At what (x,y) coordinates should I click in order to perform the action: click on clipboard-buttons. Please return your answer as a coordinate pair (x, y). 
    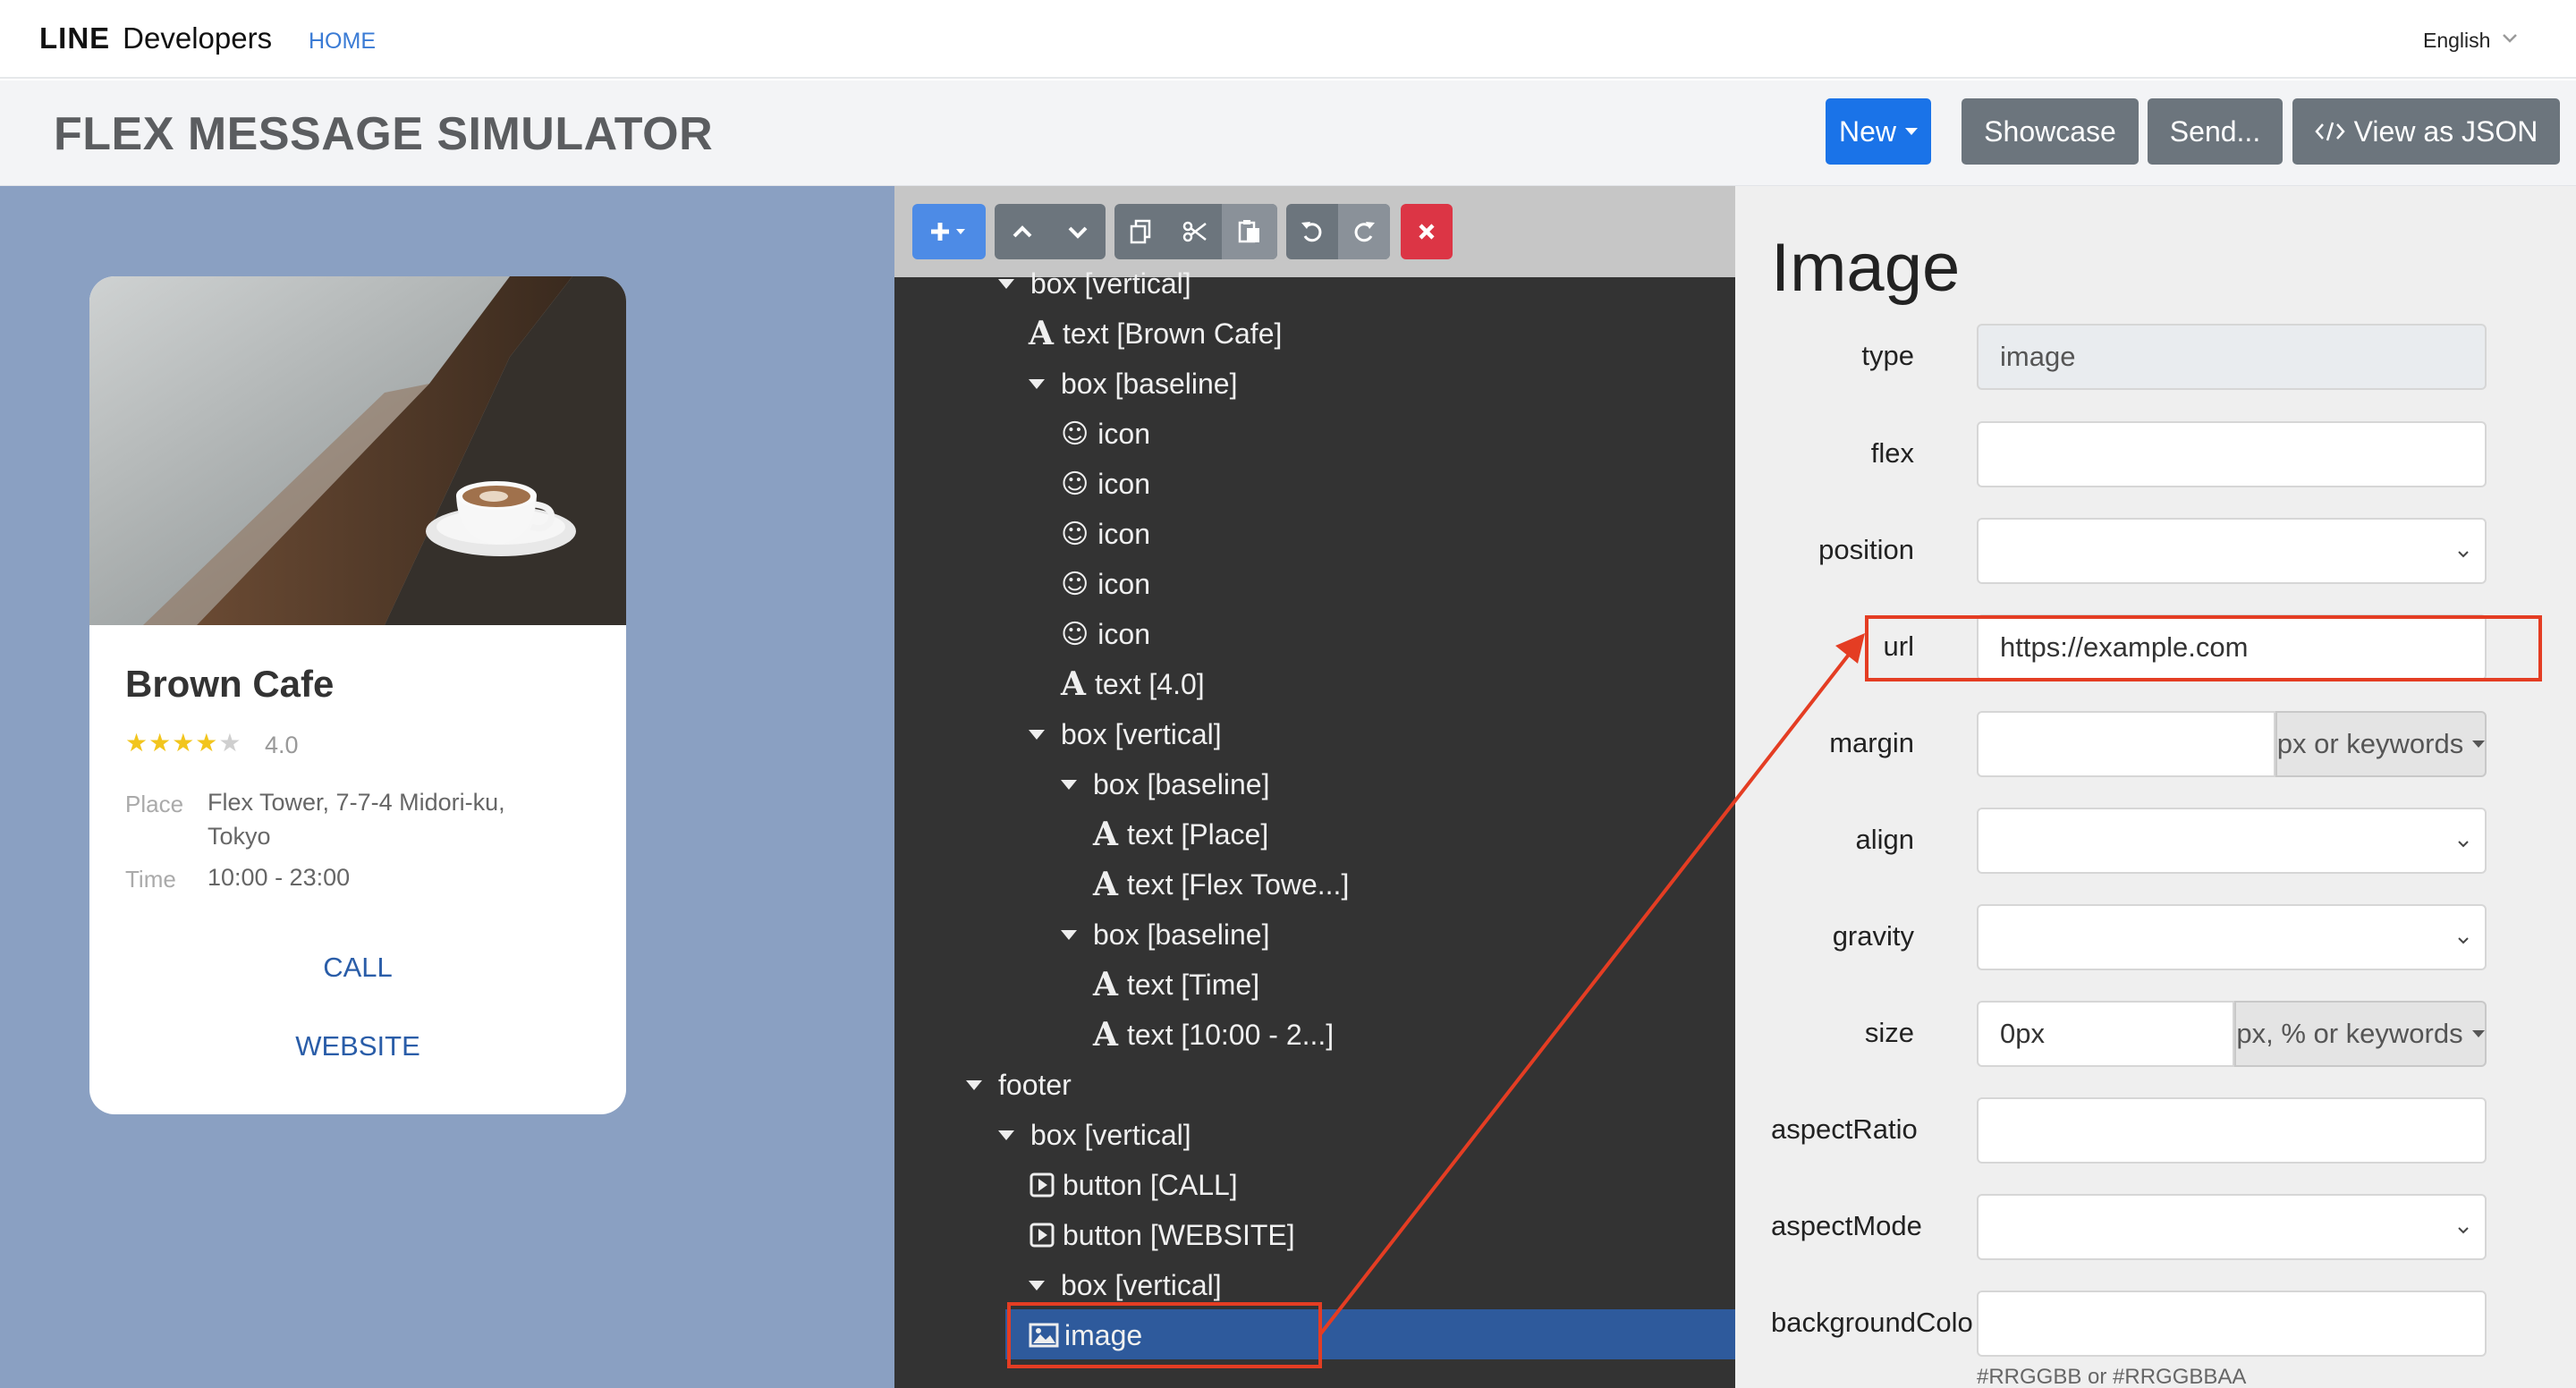
    Looking at the image, I should click on (1195, 232).